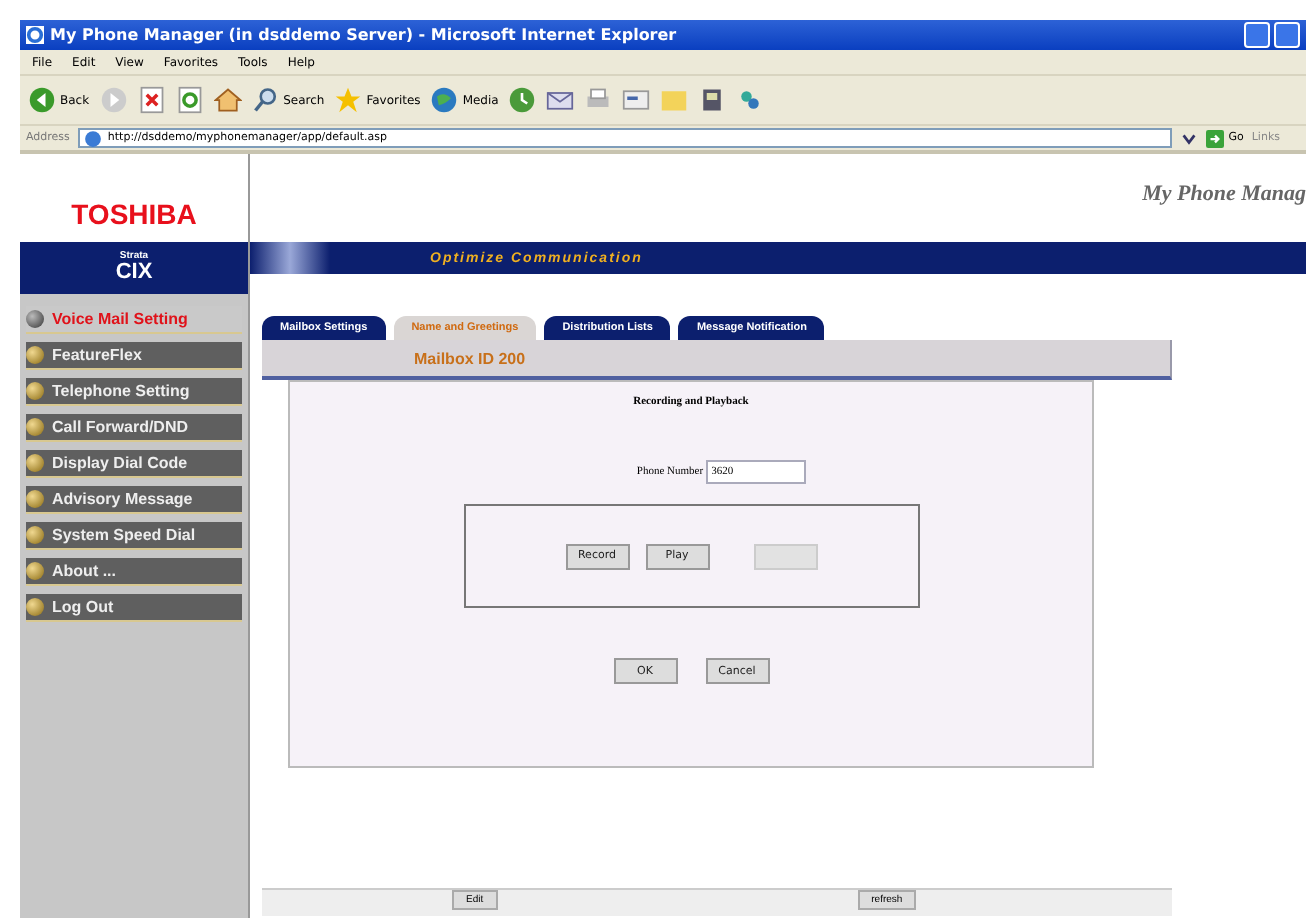 This screenshot has width=1306, height=918. Describe the element at coordinates (364, 35) in the screenshot. I see `window-title: My Phone Manager (in dsddemo Server) - Microsoft Internet Explorer` at that location.